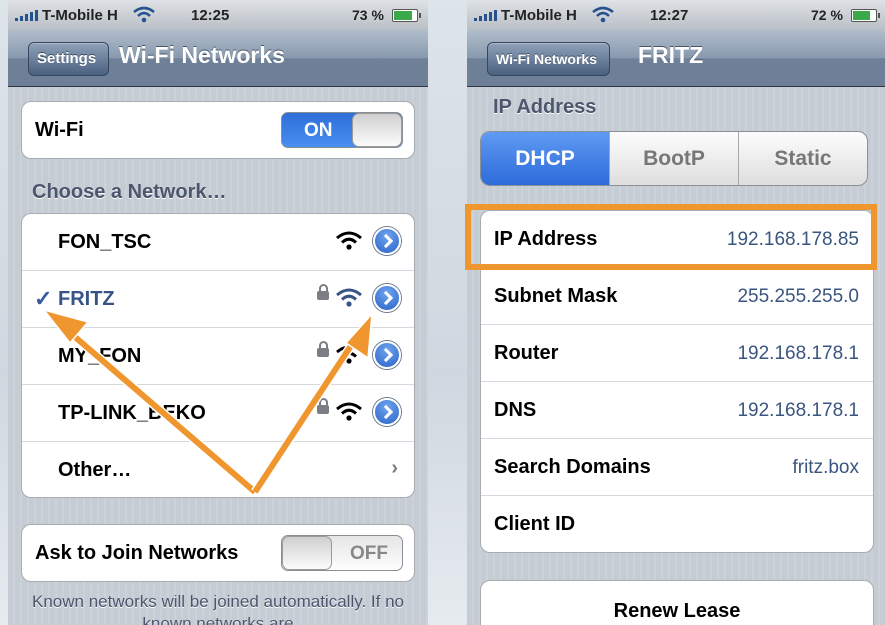 The height and width of the screenshot is (625, 885). I want to click on wifi-toggle-state: ON, so click(318, 130).